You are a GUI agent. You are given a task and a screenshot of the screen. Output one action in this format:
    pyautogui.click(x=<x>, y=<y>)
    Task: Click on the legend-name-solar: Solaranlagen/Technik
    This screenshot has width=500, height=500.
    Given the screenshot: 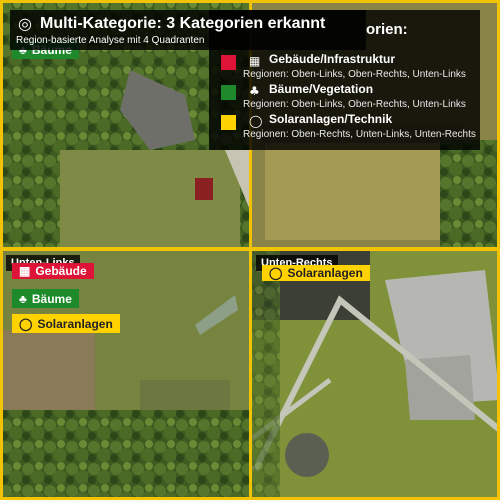 What is the action you would take?
    pyautogui.click(x=331, y=119)
    